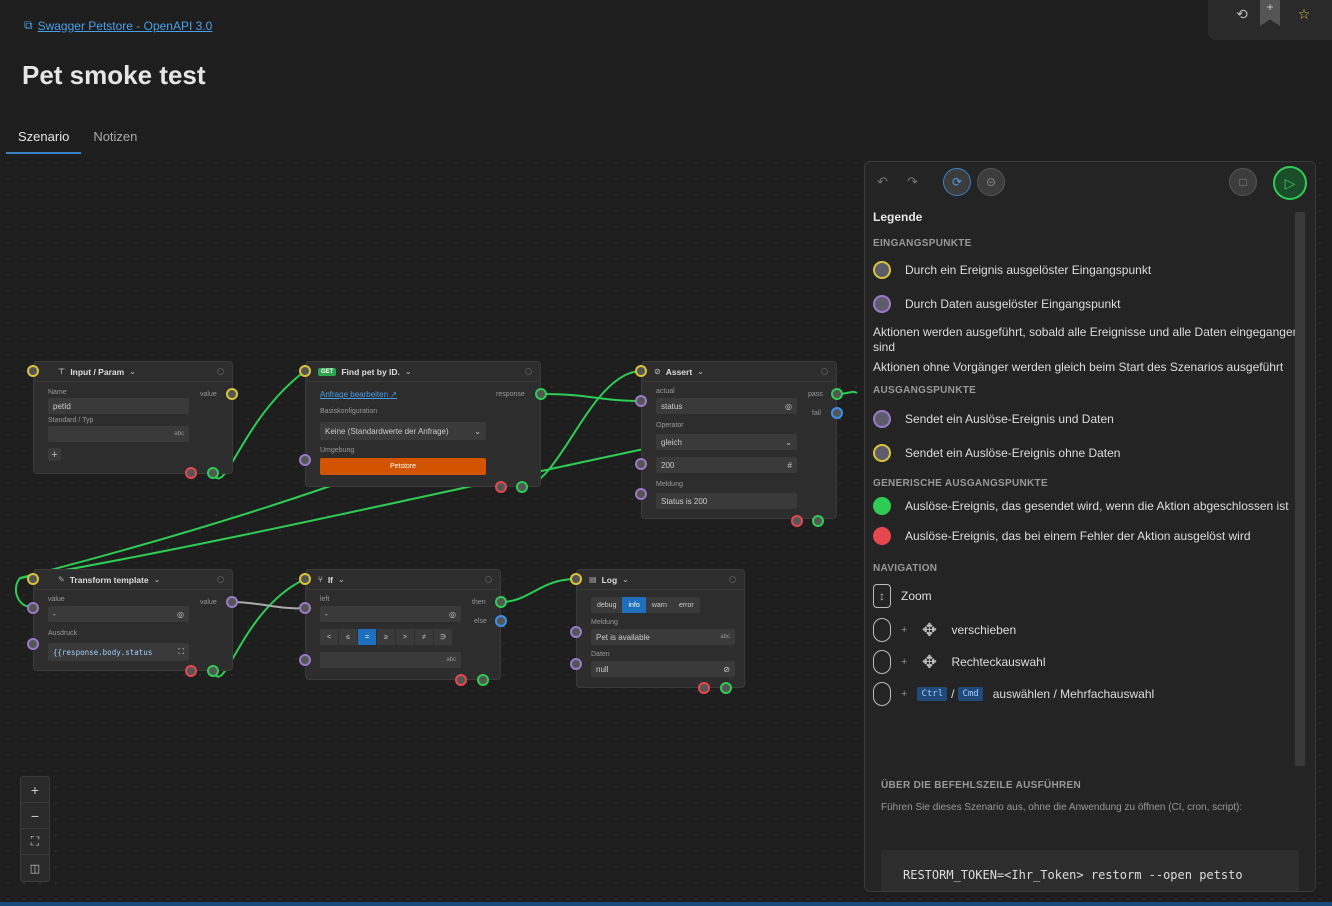  What do you see at coordinates (35, 842) in the screenshot?
I see `fit-view-icon: ⛶` at bounding box center [35, 842].